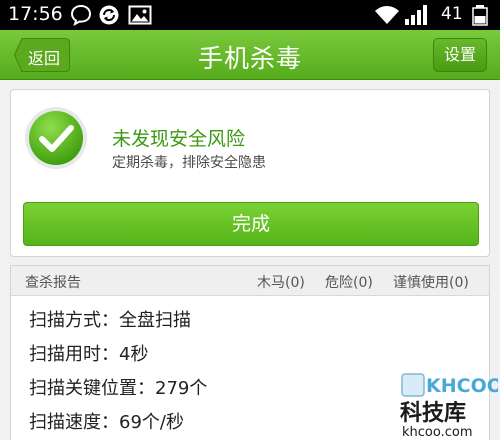 The height and width of the screenshot is (440, 500). What do you see at coordinates (249, 58) in the screenshot?
I see `page-title: 手机杀毒` at bounding box center [249, 58].